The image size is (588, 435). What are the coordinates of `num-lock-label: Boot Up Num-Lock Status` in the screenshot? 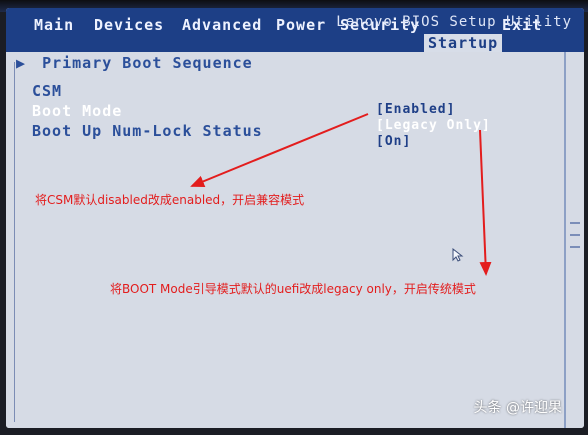 It's located at (147, 131).